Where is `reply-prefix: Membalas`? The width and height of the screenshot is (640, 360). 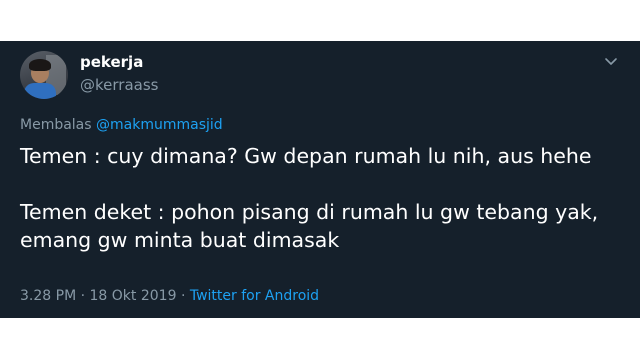
reply-prefix: Membalas is located at coordinates (56, 125).